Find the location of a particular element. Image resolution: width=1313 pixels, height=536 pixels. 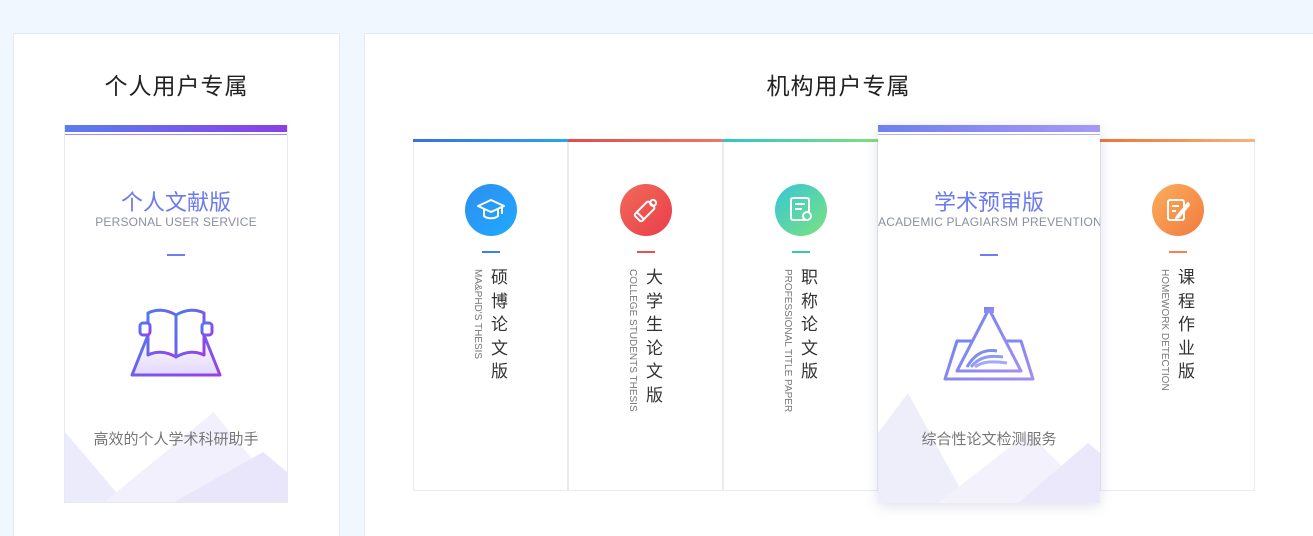

thesis-masters-phd-card: MA&PHD'S THESIS 硕 博 论 文 版 is located at coordinates (490, 315).